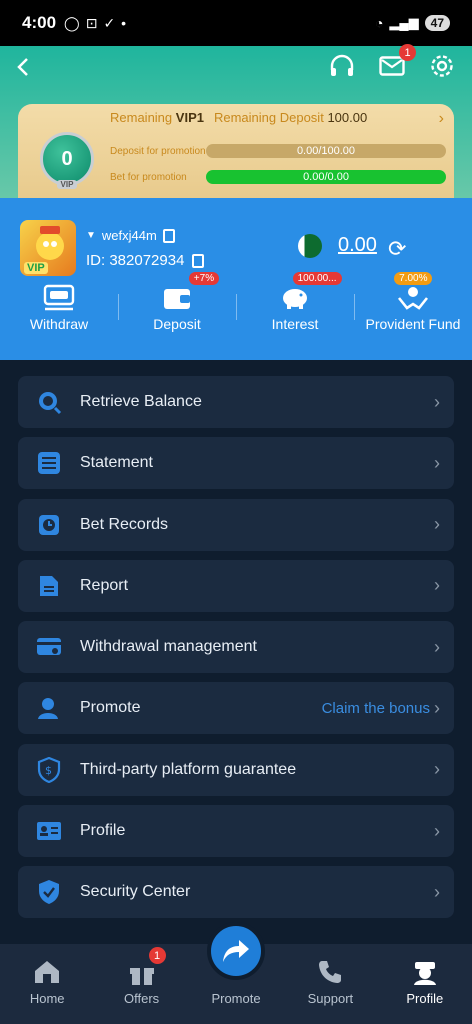 This screenshot has height=1024, width=472. I want to click on id-card-icon, so click(49, 831).